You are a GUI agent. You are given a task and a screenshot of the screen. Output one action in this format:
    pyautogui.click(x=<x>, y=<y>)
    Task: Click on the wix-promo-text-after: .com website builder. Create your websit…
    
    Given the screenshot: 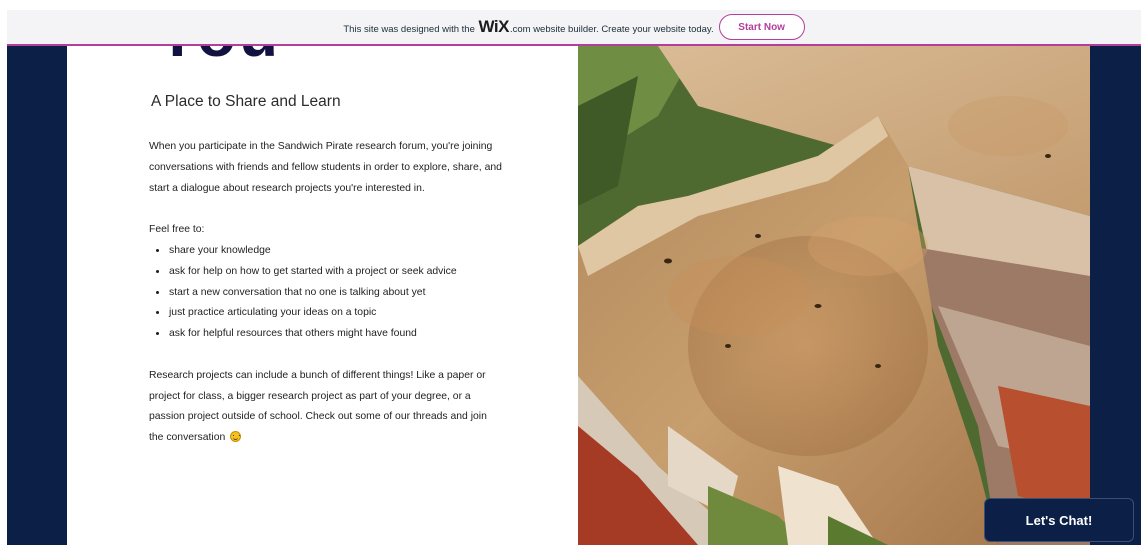 What is the action you would take?
    pyautogui.click(x=611, y=29)
    